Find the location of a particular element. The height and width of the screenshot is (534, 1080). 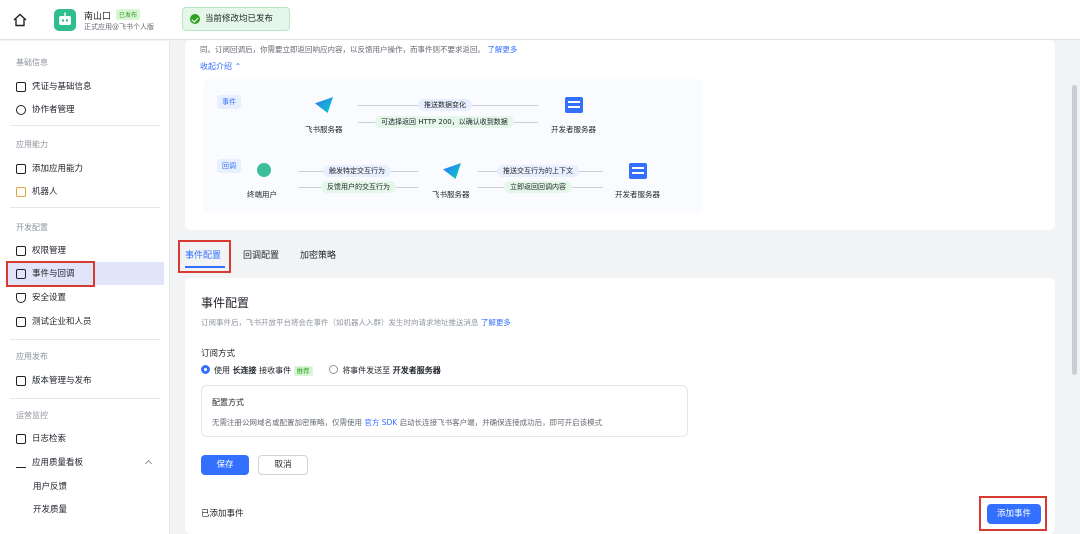

highlight-annotation-sidebar is located at coordinates (50, 274).